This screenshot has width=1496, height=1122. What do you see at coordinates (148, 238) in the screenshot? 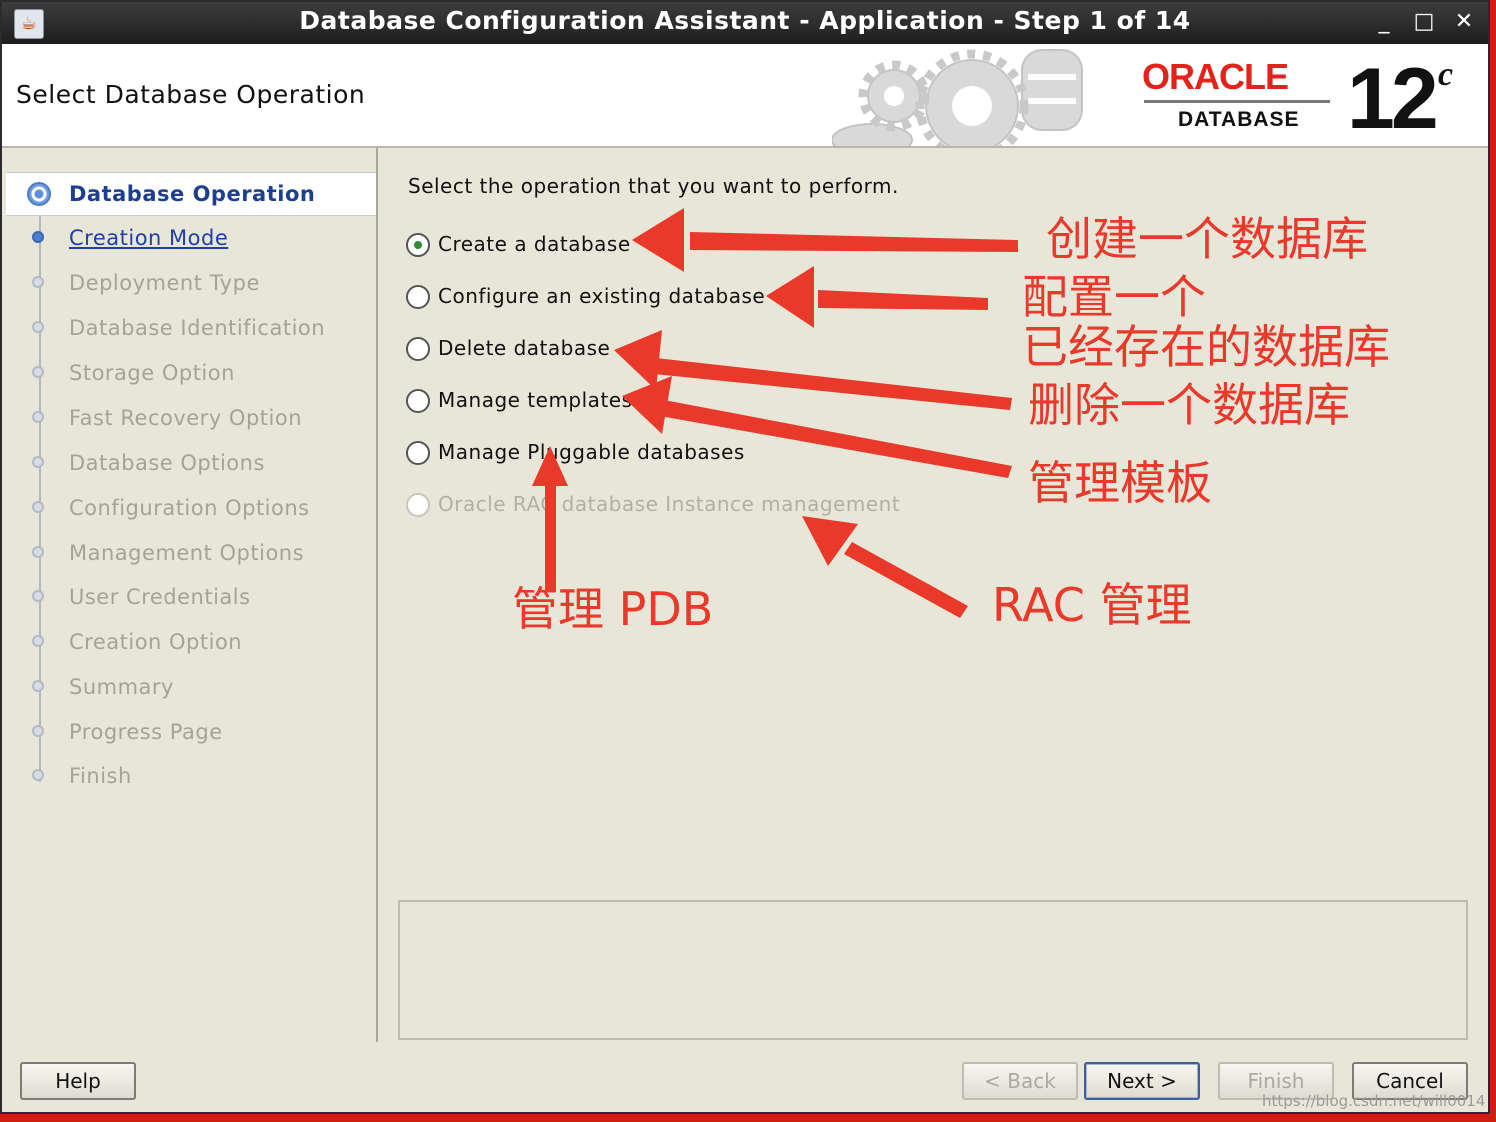
I see `step-label: Creation Mode` at bounding box center [148, 238].